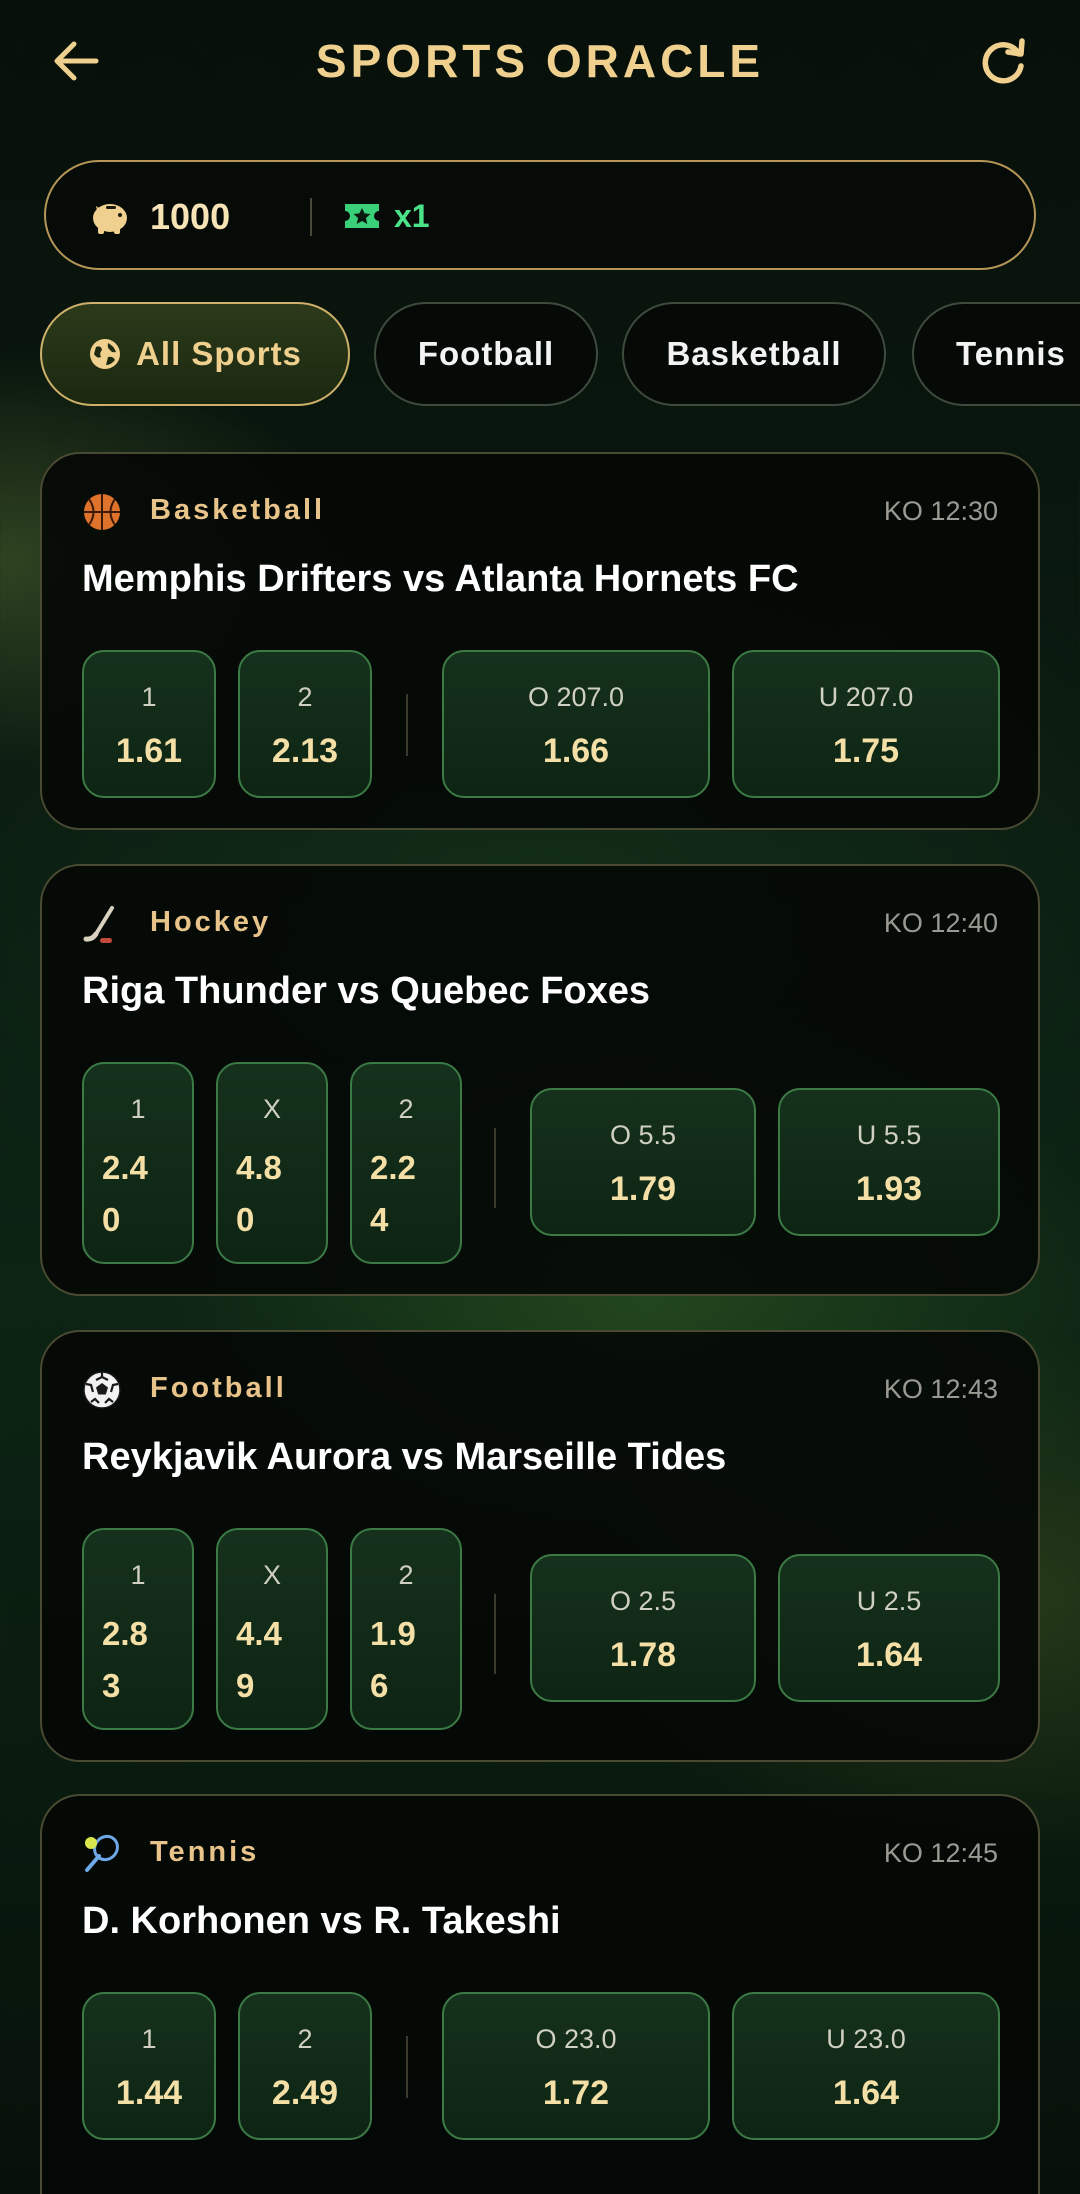 This screenshot has width=1080, height=2194. Describe the element at coordinates (366, 991) in the screenshot. I see `match-title: Riga Thunder vs Quebec Foxes` at that location.